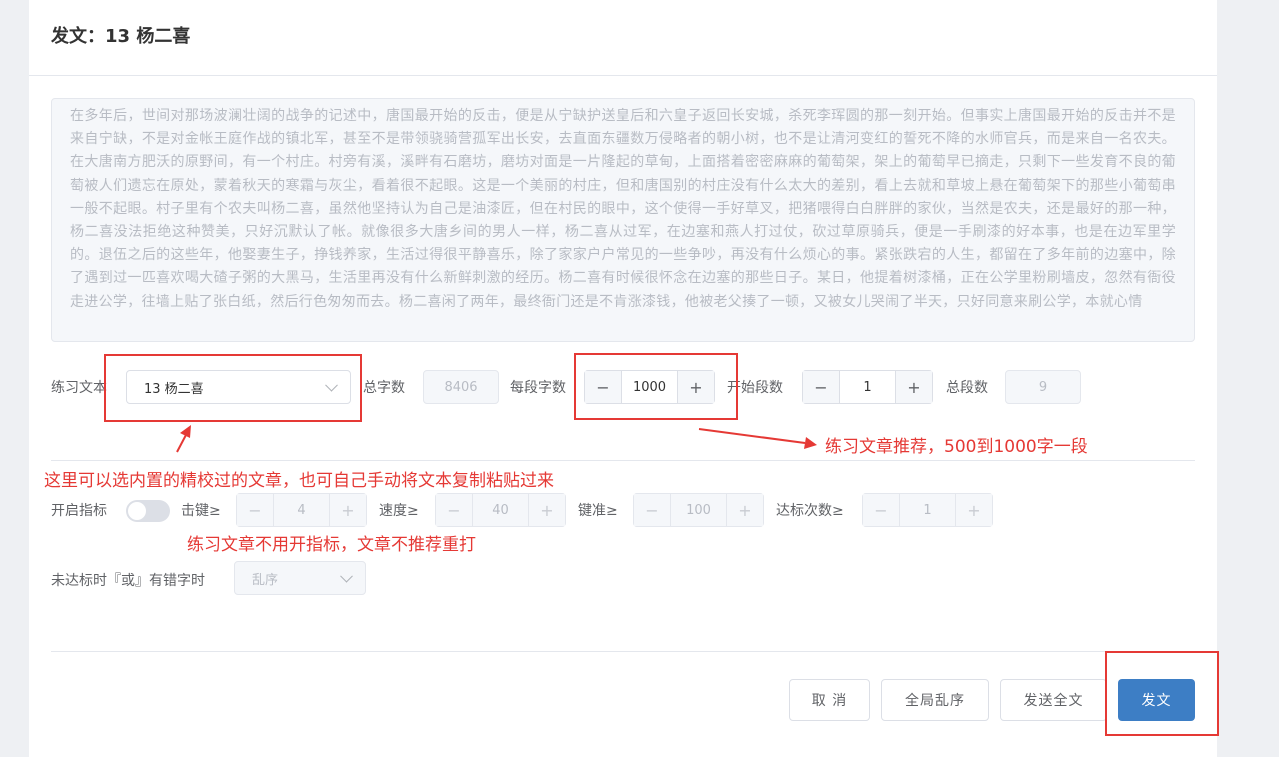  What do you see at coordinates (496, 439) in the screenshot?
I see `annotation-arrows` at bounding box center [496, 439].